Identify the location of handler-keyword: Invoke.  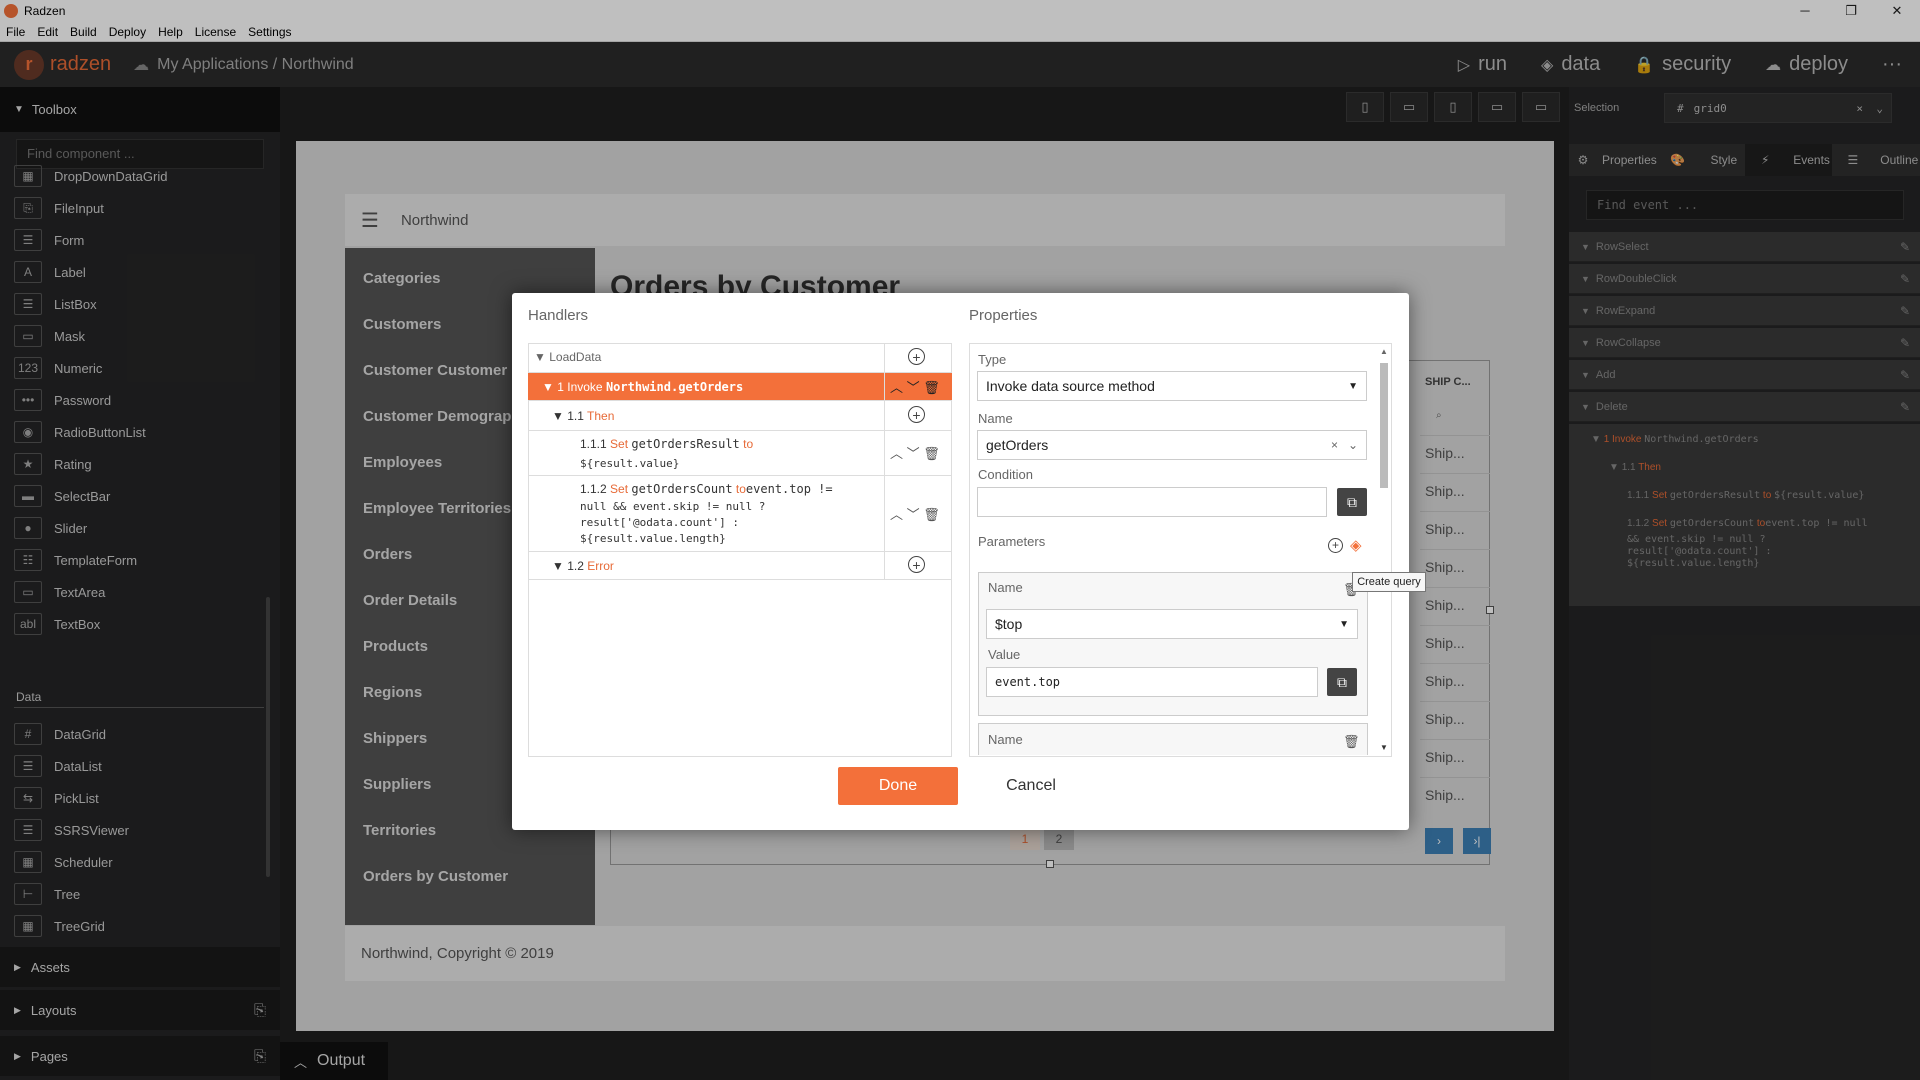
(584, 387).